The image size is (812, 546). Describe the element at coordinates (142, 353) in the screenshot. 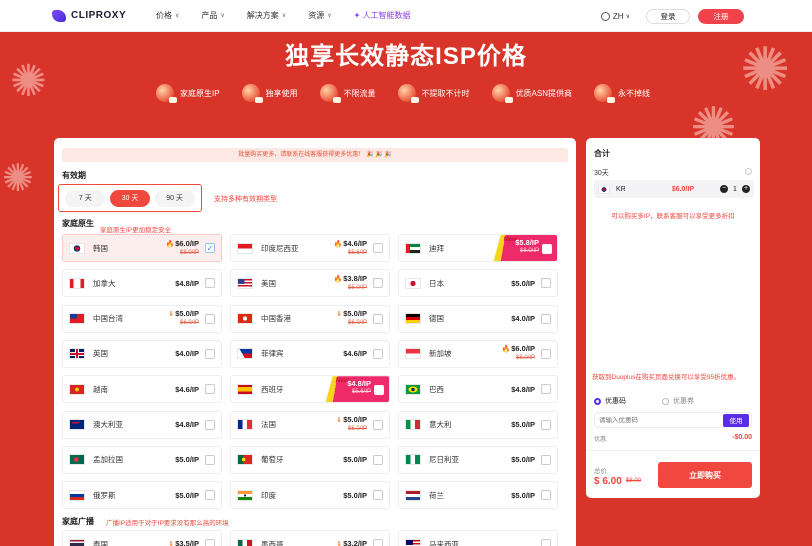

I see `country-option: 英国 $4.0/IP` at that location.